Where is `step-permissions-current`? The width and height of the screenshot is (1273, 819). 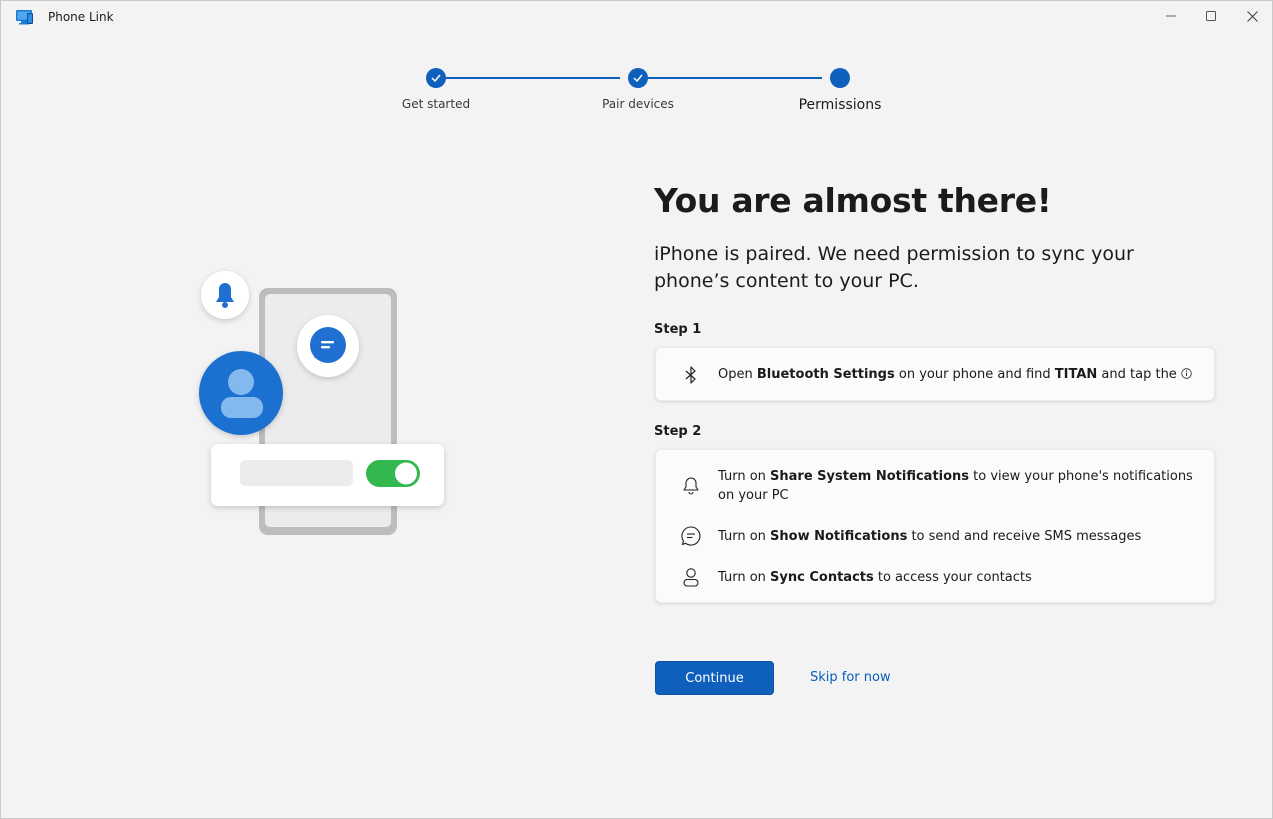 step-permissions-current is located at coordinates (840, 78).